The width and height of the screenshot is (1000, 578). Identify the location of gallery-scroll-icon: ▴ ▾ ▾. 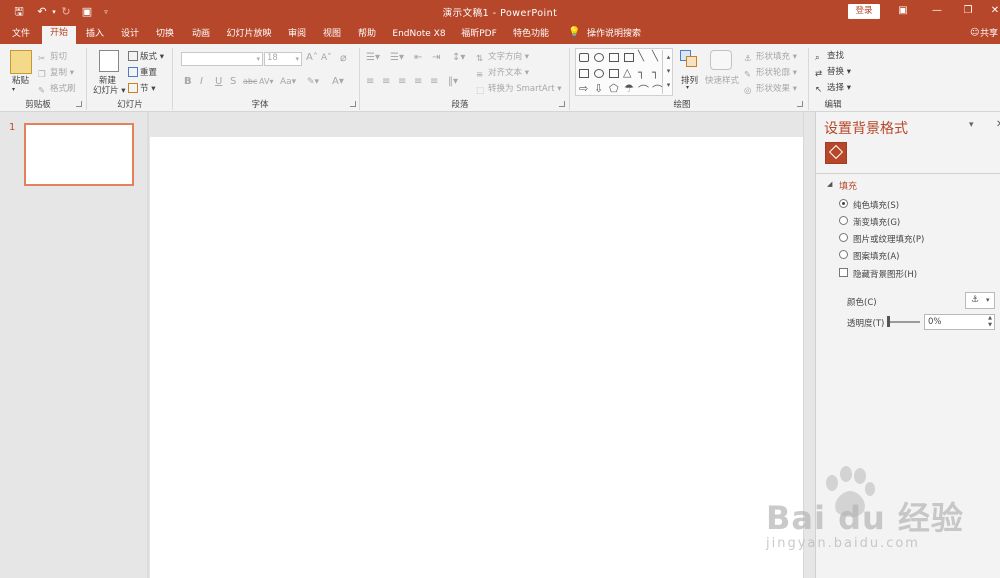
(668, 72).